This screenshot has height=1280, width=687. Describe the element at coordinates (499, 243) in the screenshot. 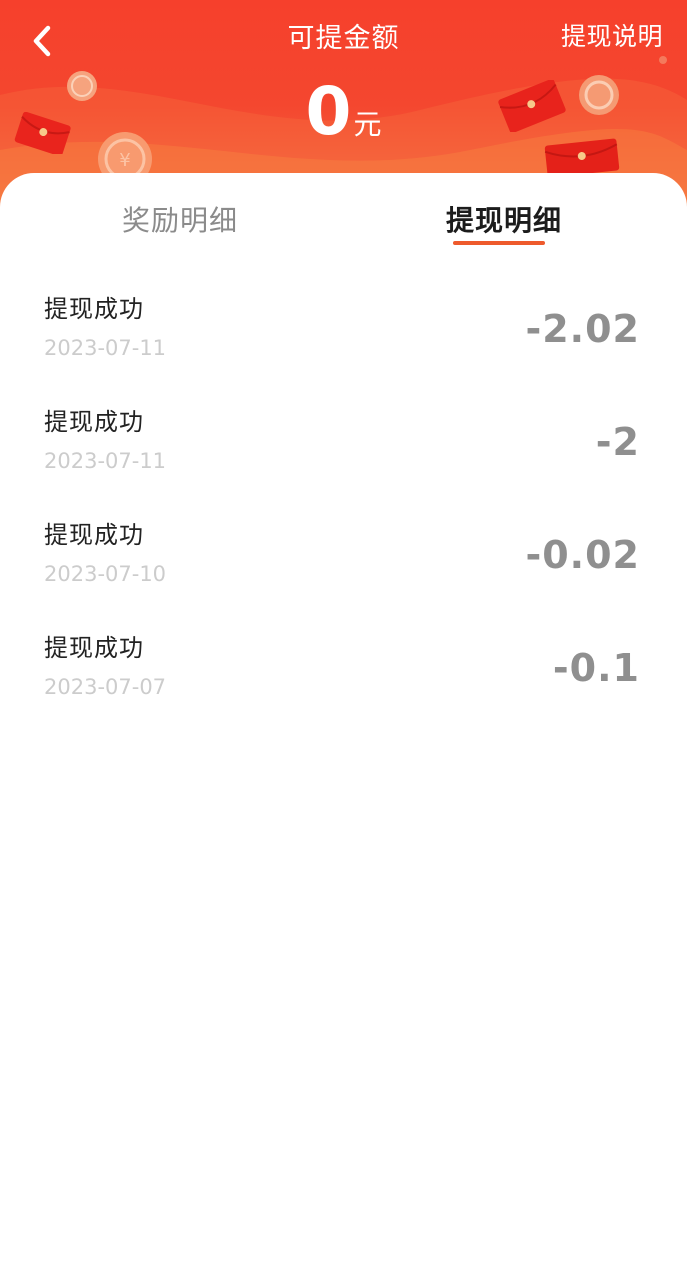

I see `active-tab-indicator` at that location.